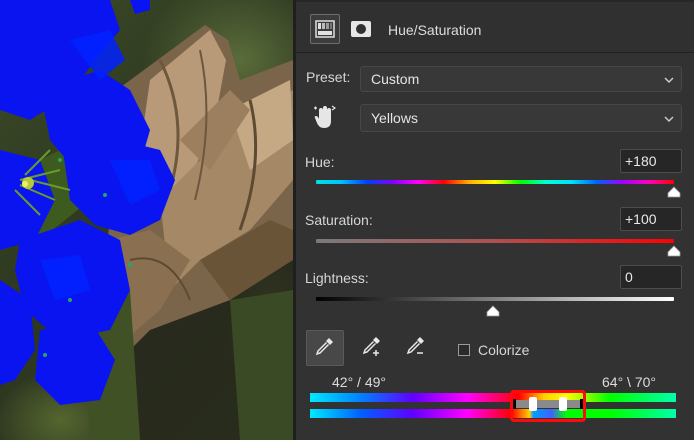  Describe the element at coordinates (337, 278) in the screenshot. I see `lightness-label: Lightness:` at that location.